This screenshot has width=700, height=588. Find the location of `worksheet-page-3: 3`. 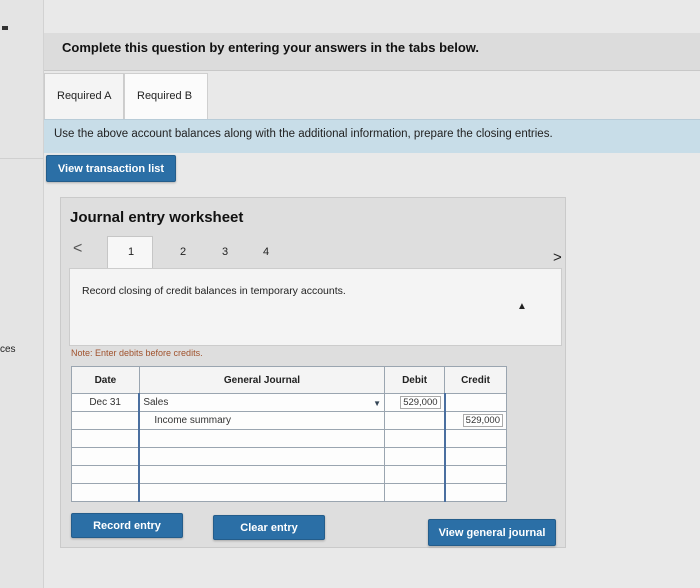

worksheet-page-3: 3 is located at coordinates (225, 252).